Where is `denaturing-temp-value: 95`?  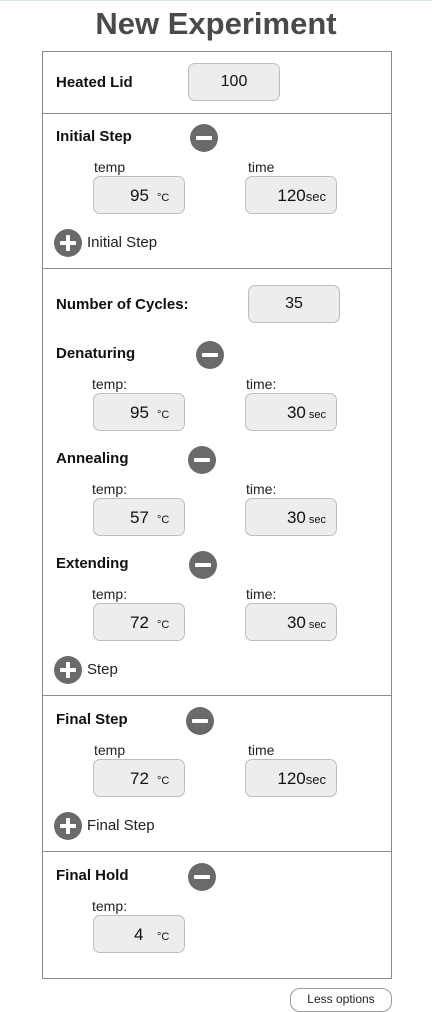
denaturing-temp-value: 95 is located at coordinates (139, 412).